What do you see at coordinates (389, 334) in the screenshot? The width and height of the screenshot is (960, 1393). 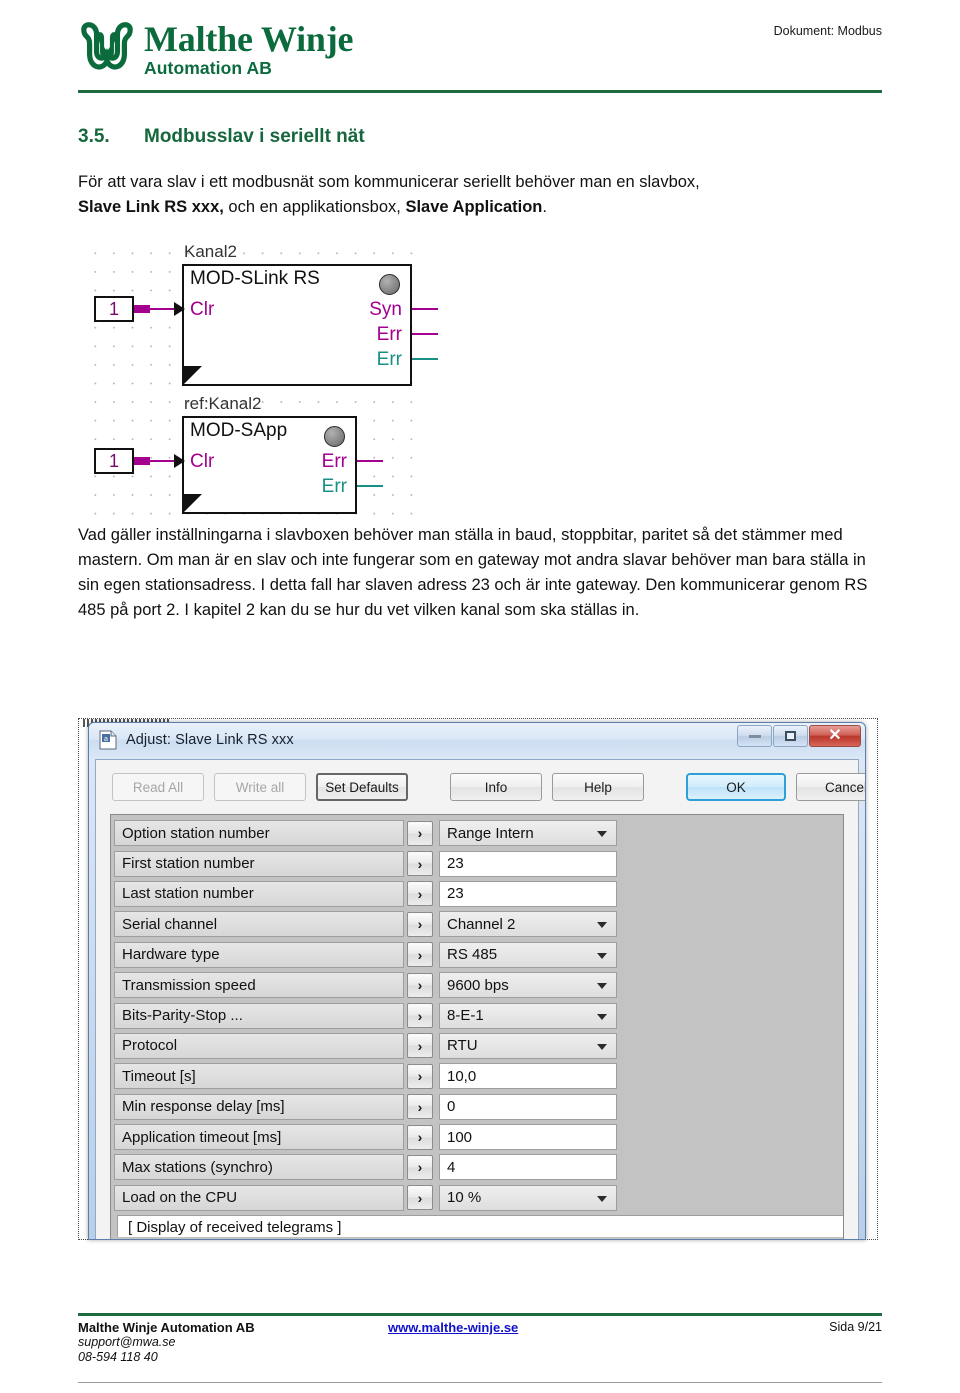 I see `block1-output-err-1: Err` at bounding box center [389, 334].